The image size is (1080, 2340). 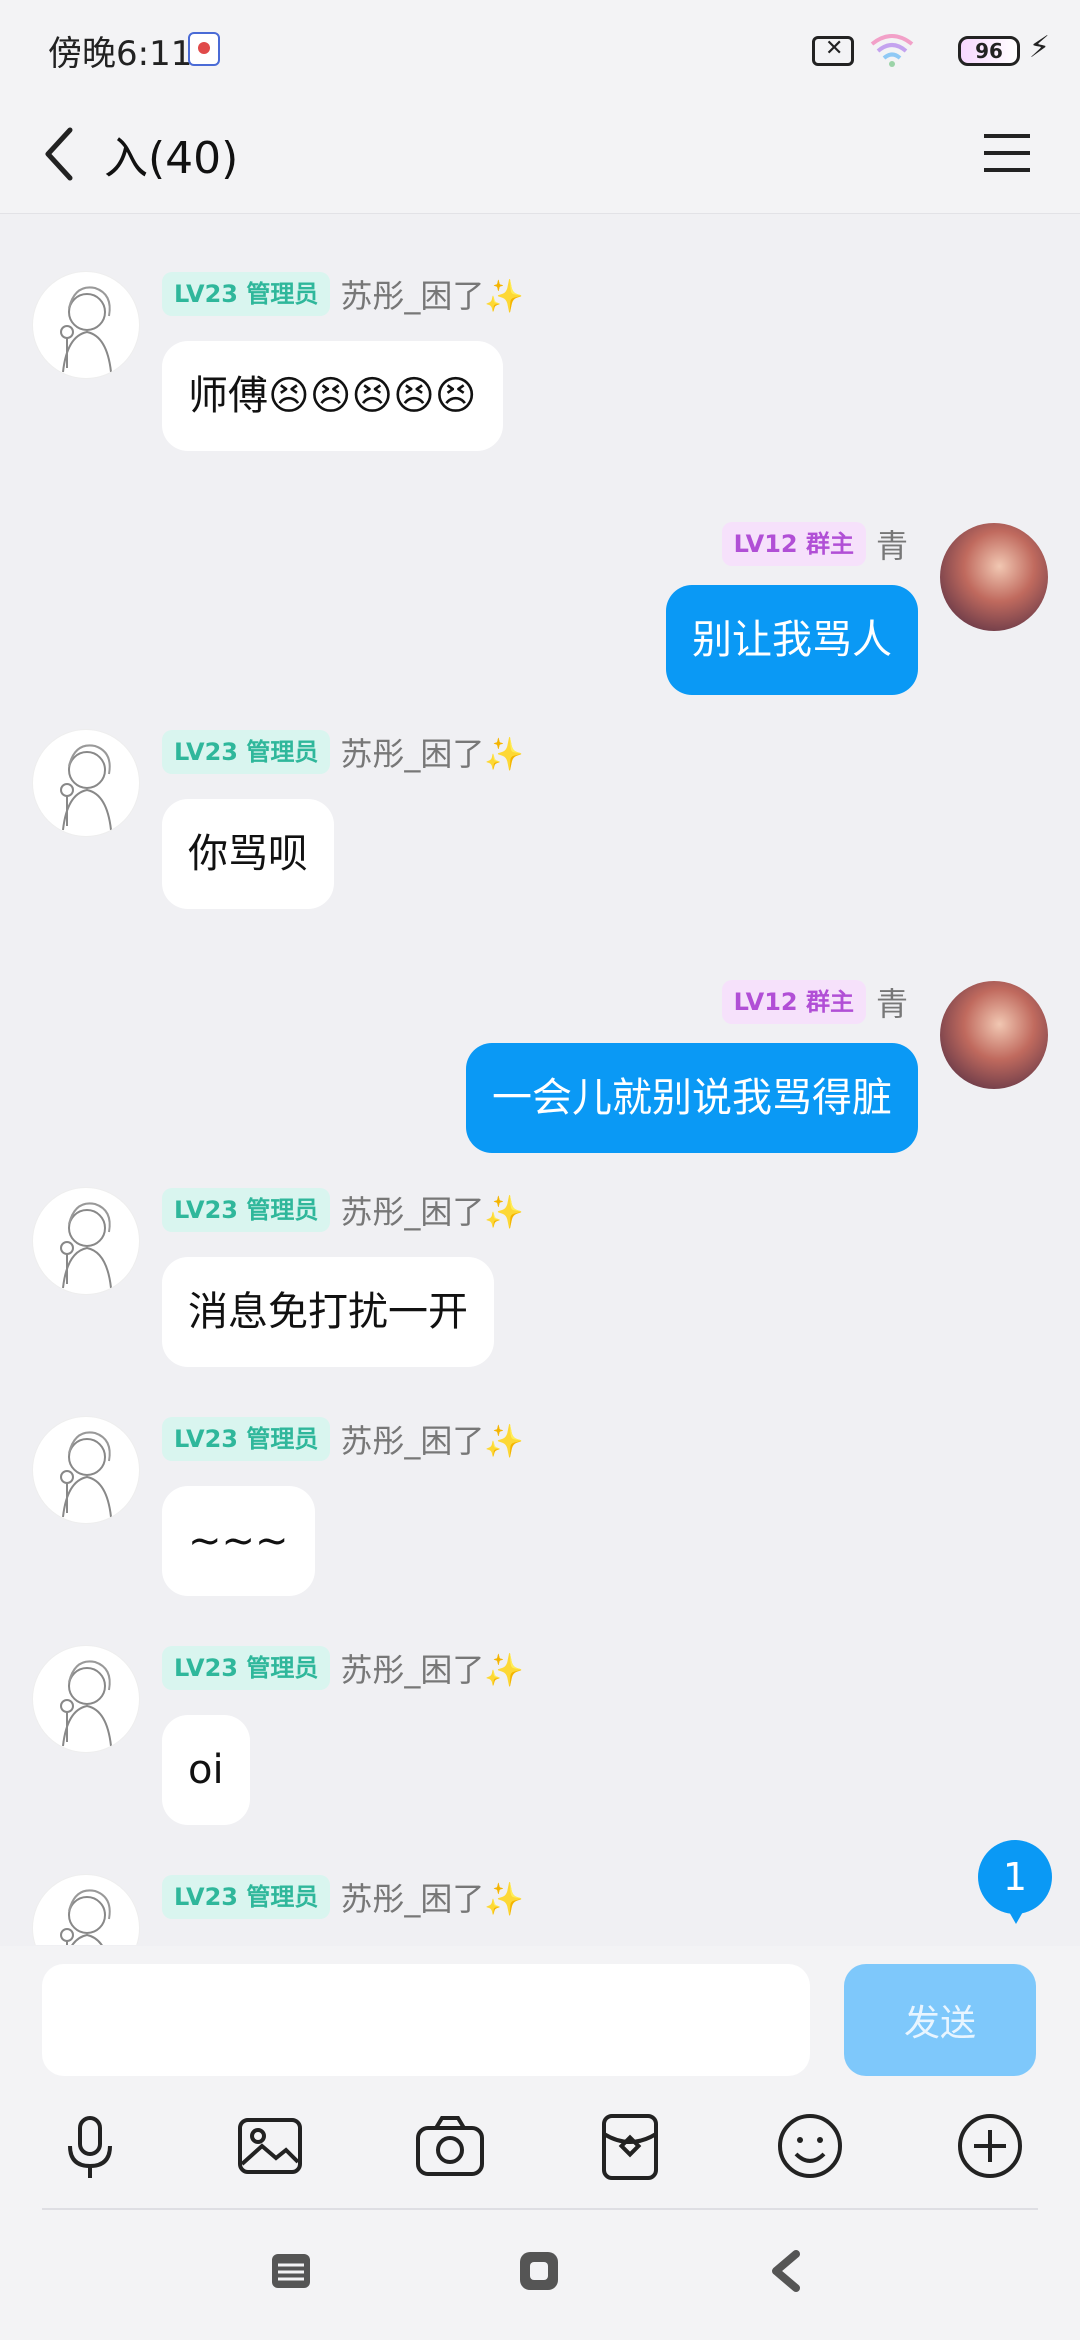 What do you see at coordinates (426, 2020) in the screenshot?
I see `message-input` at bounding box center [426, 2020].